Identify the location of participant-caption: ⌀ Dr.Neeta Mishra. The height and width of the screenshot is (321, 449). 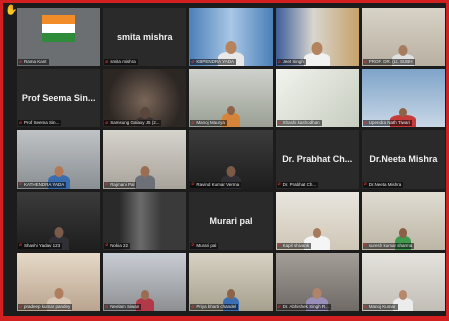
(383, 184).